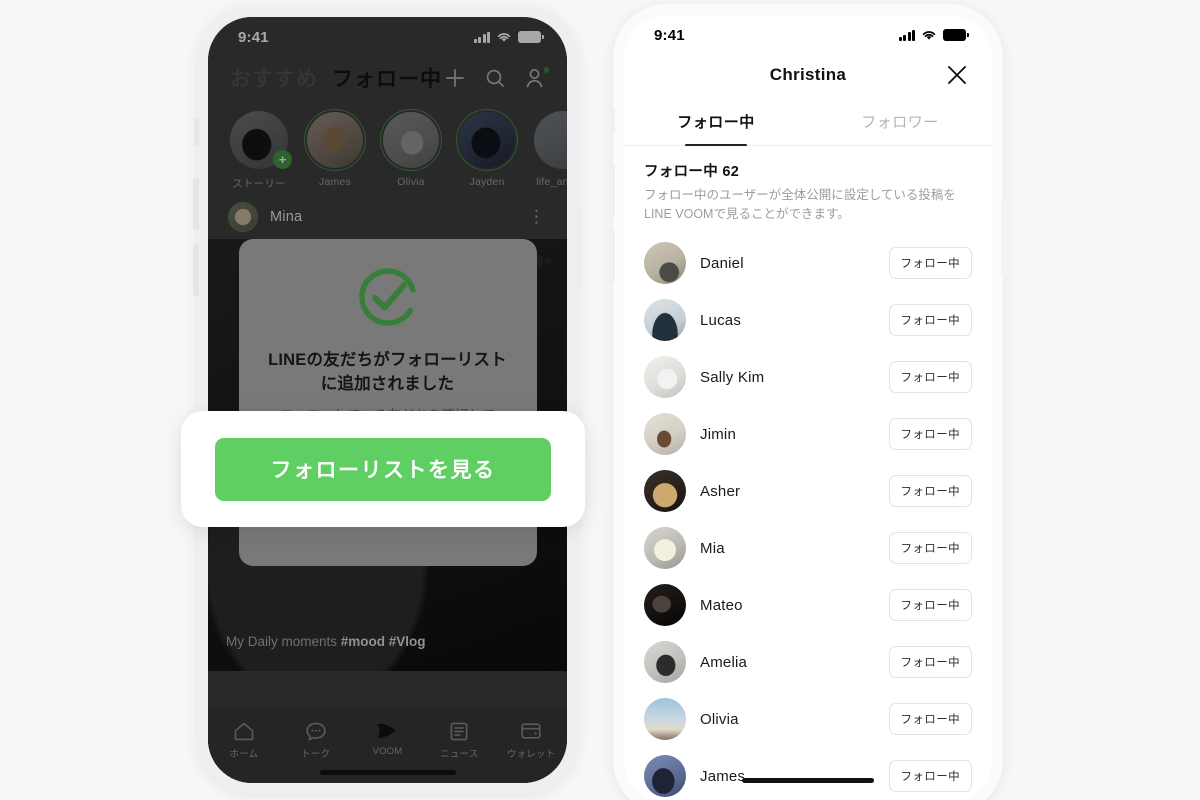 The height and width of the screenshot is (800, 1200). I want to click on add-story-badge: +, so click(282, 159).